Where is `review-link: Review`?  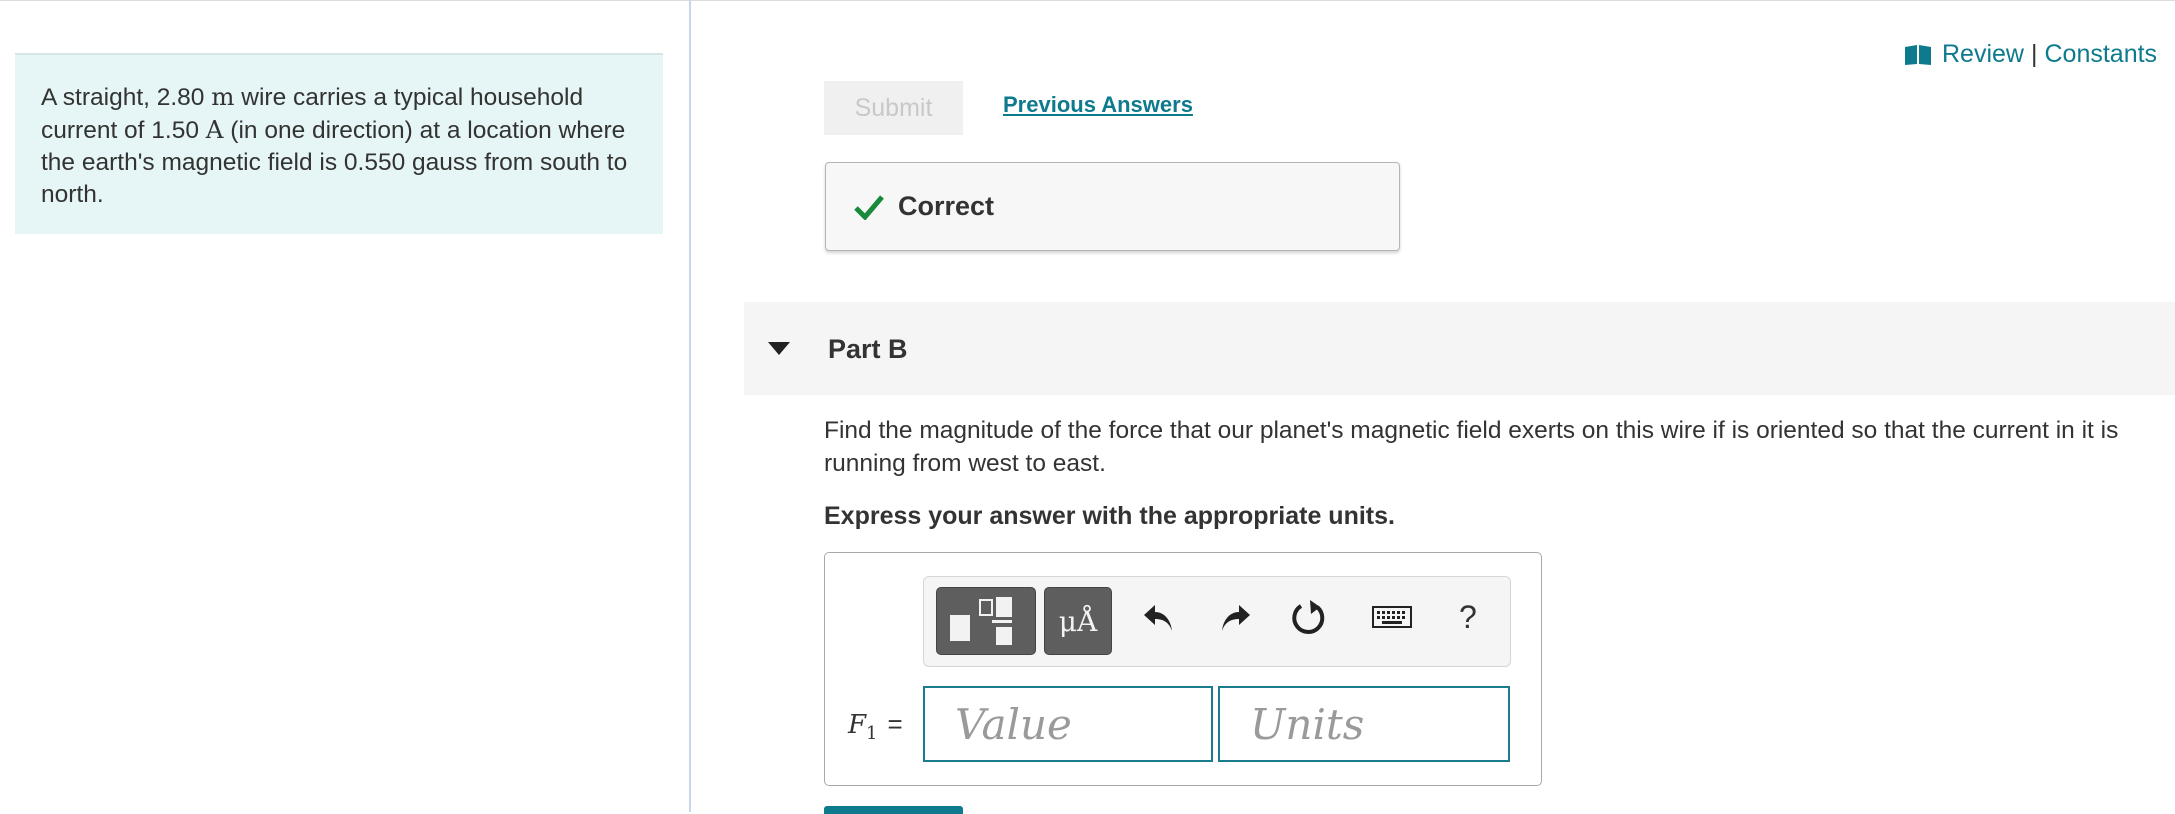 review-link: Review is located at coordinates (1983, 54).